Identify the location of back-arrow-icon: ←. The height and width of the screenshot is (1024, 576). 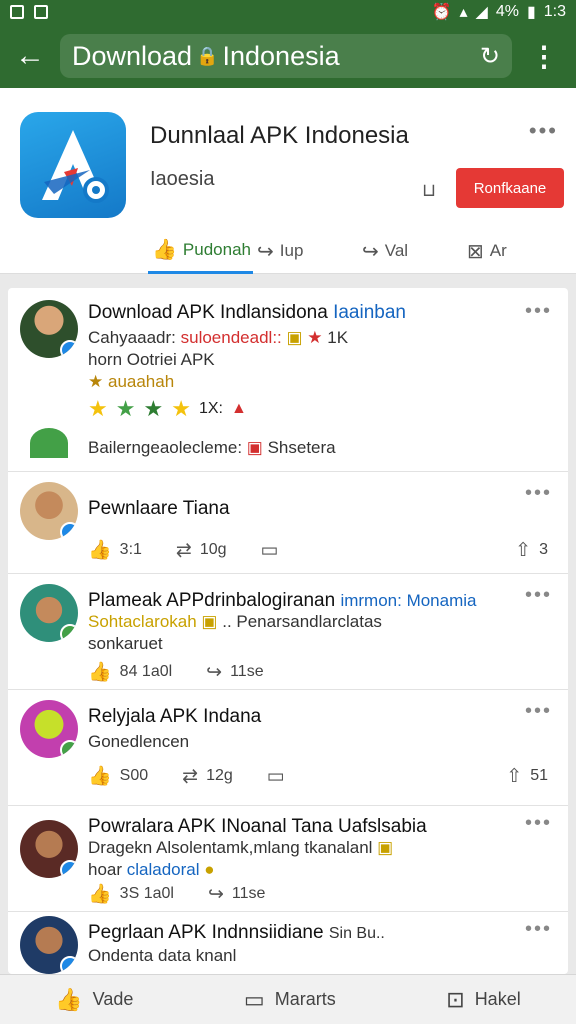
(30, 56).